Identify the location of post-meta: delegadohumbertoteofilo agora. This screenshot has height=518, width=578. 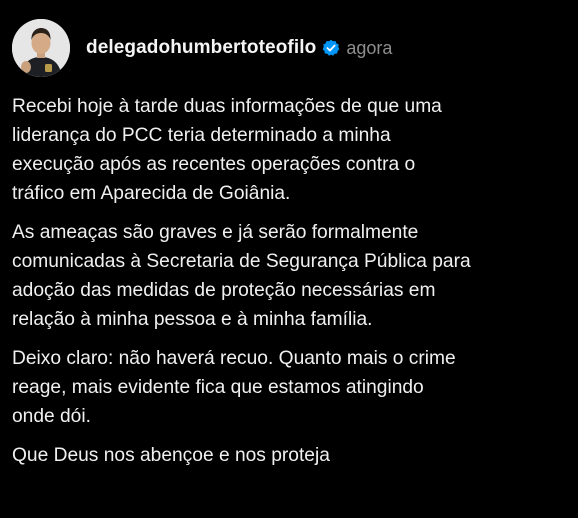
(239, 48).